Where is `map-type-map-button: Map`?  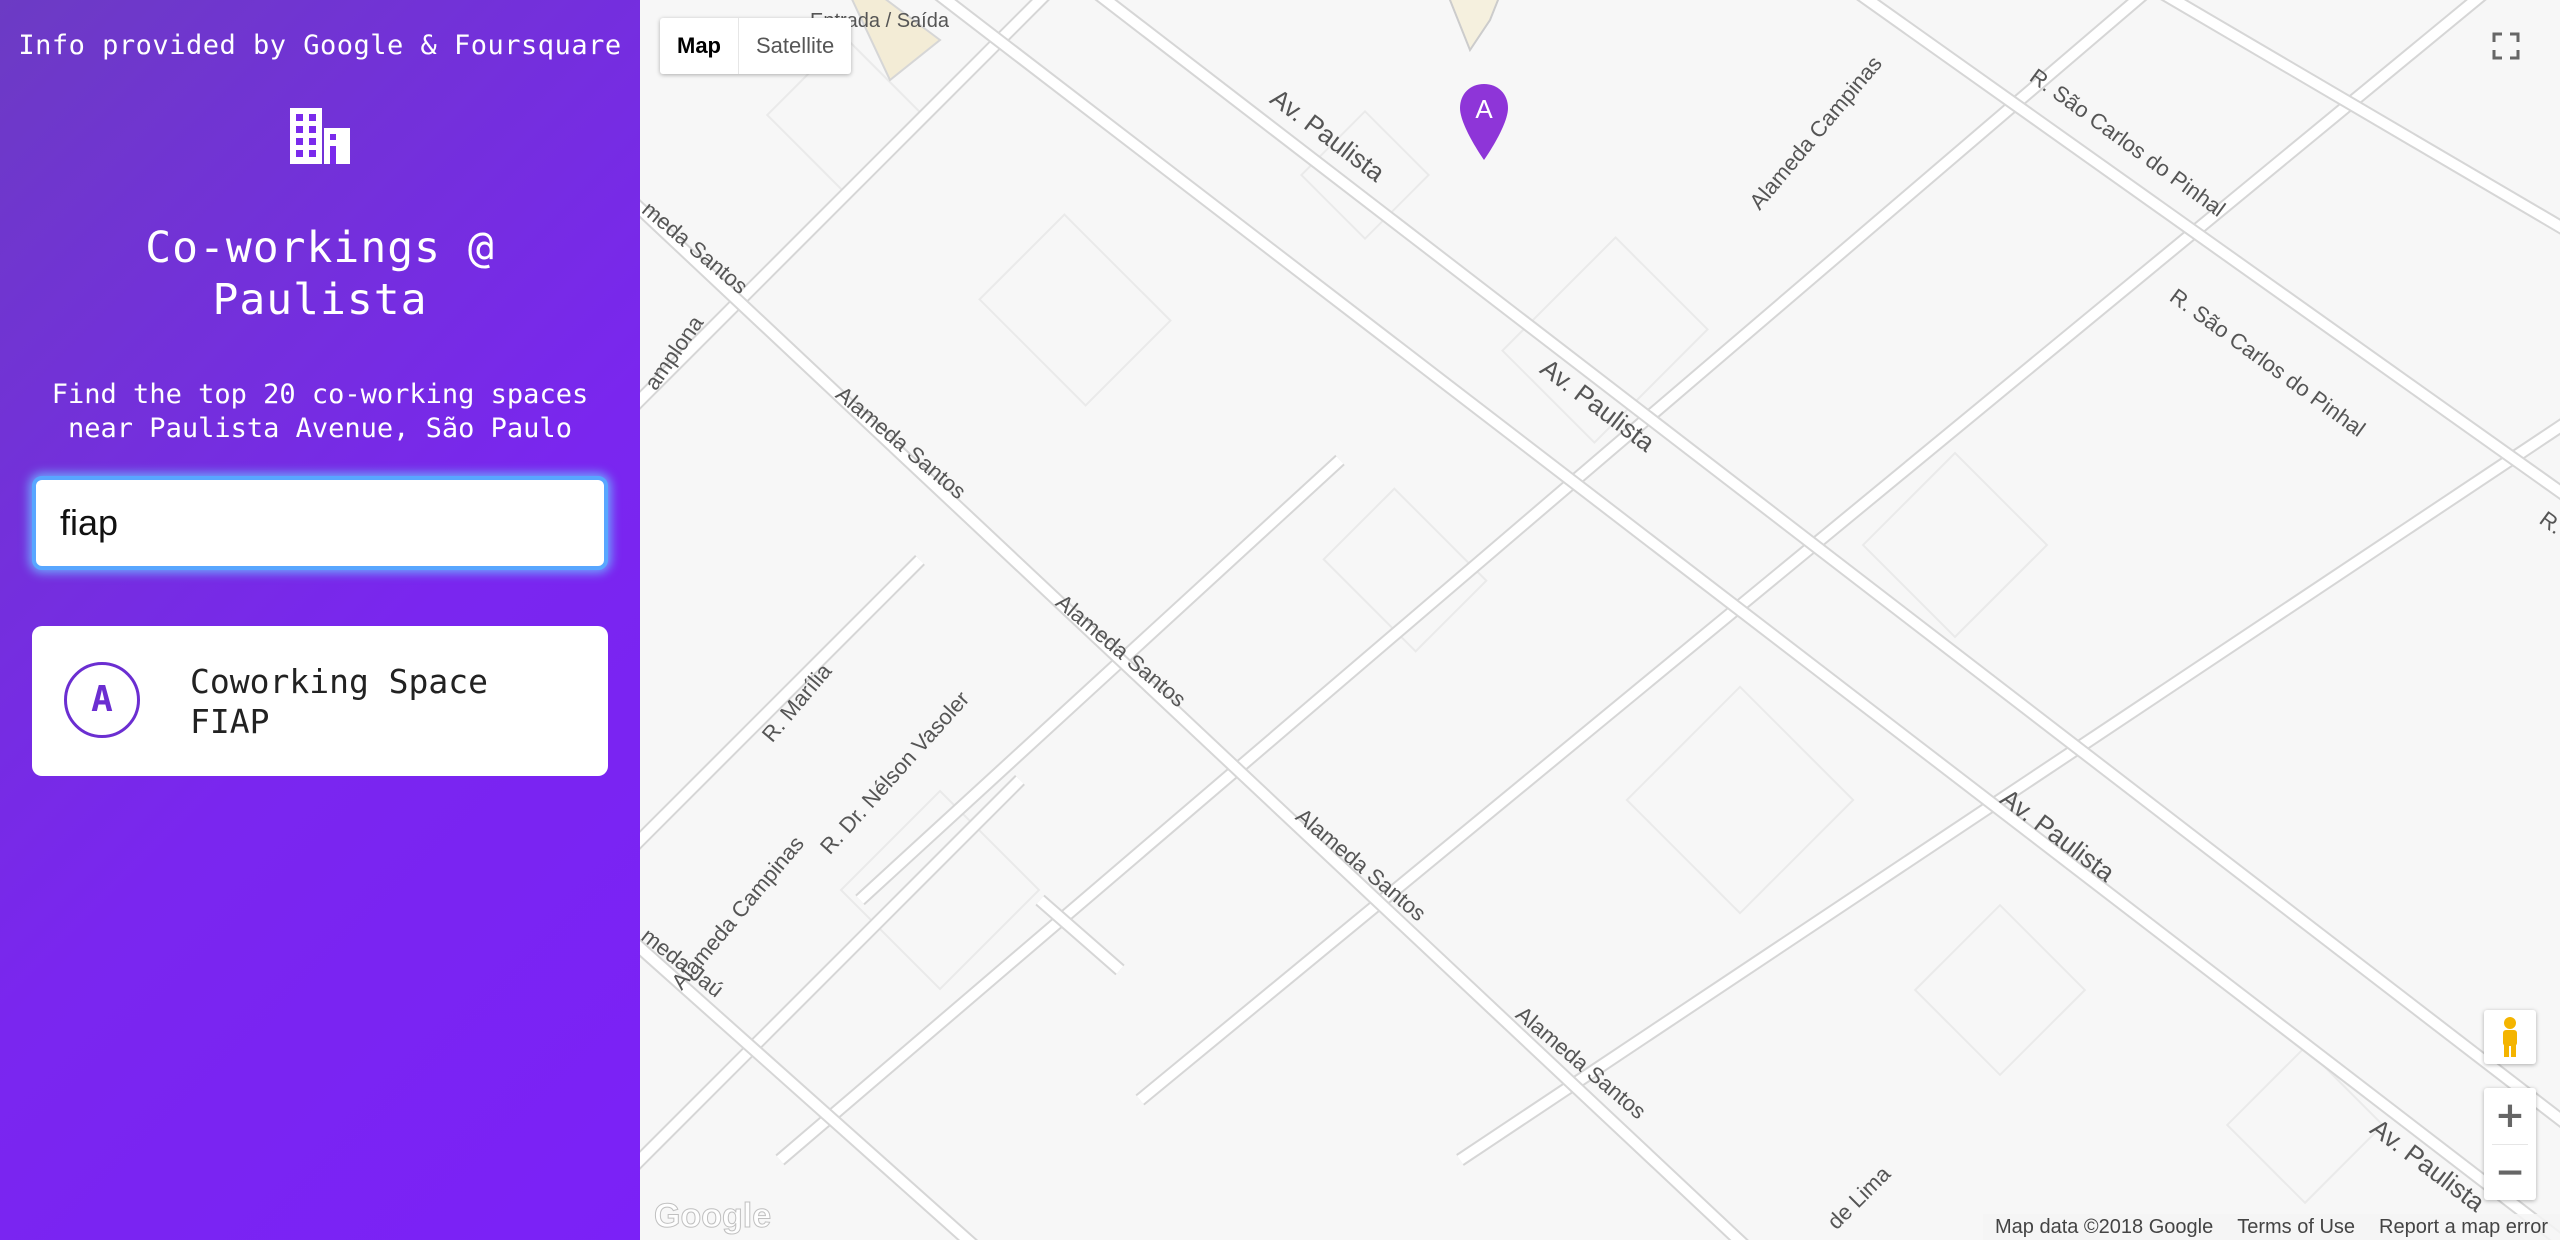
map-type-map-button: Map is located at coordinates (699, 46).